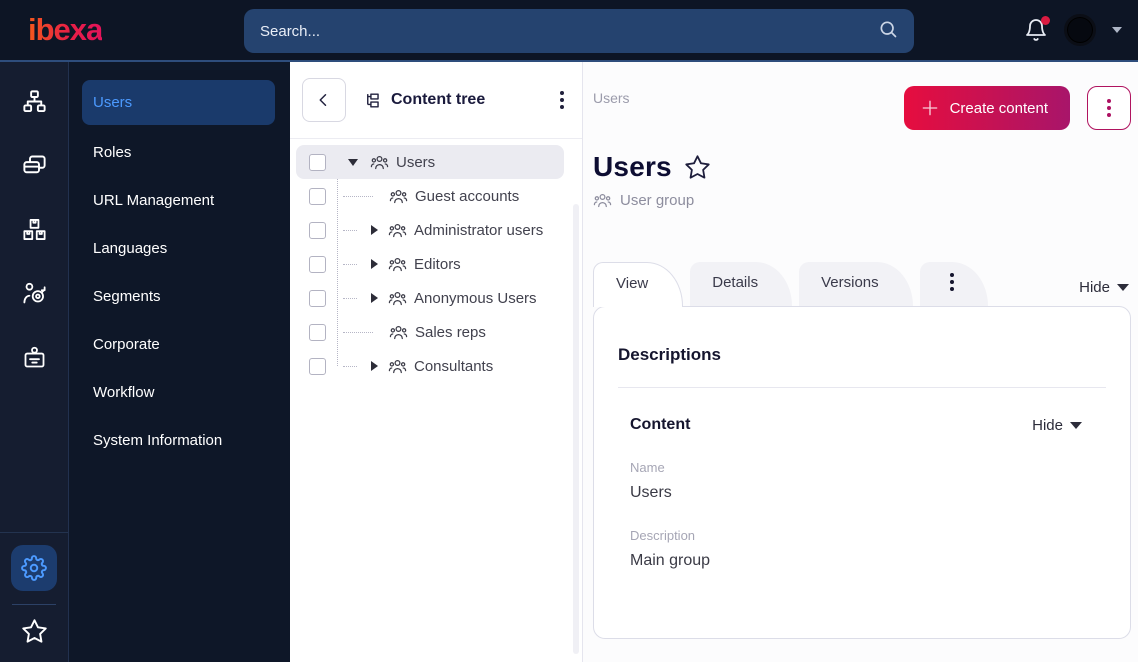 This screenshot has height=662, width=1138. Describe the element at coordinates (741, 284) in the screenshot. I see `tab-details: Details` at that location.